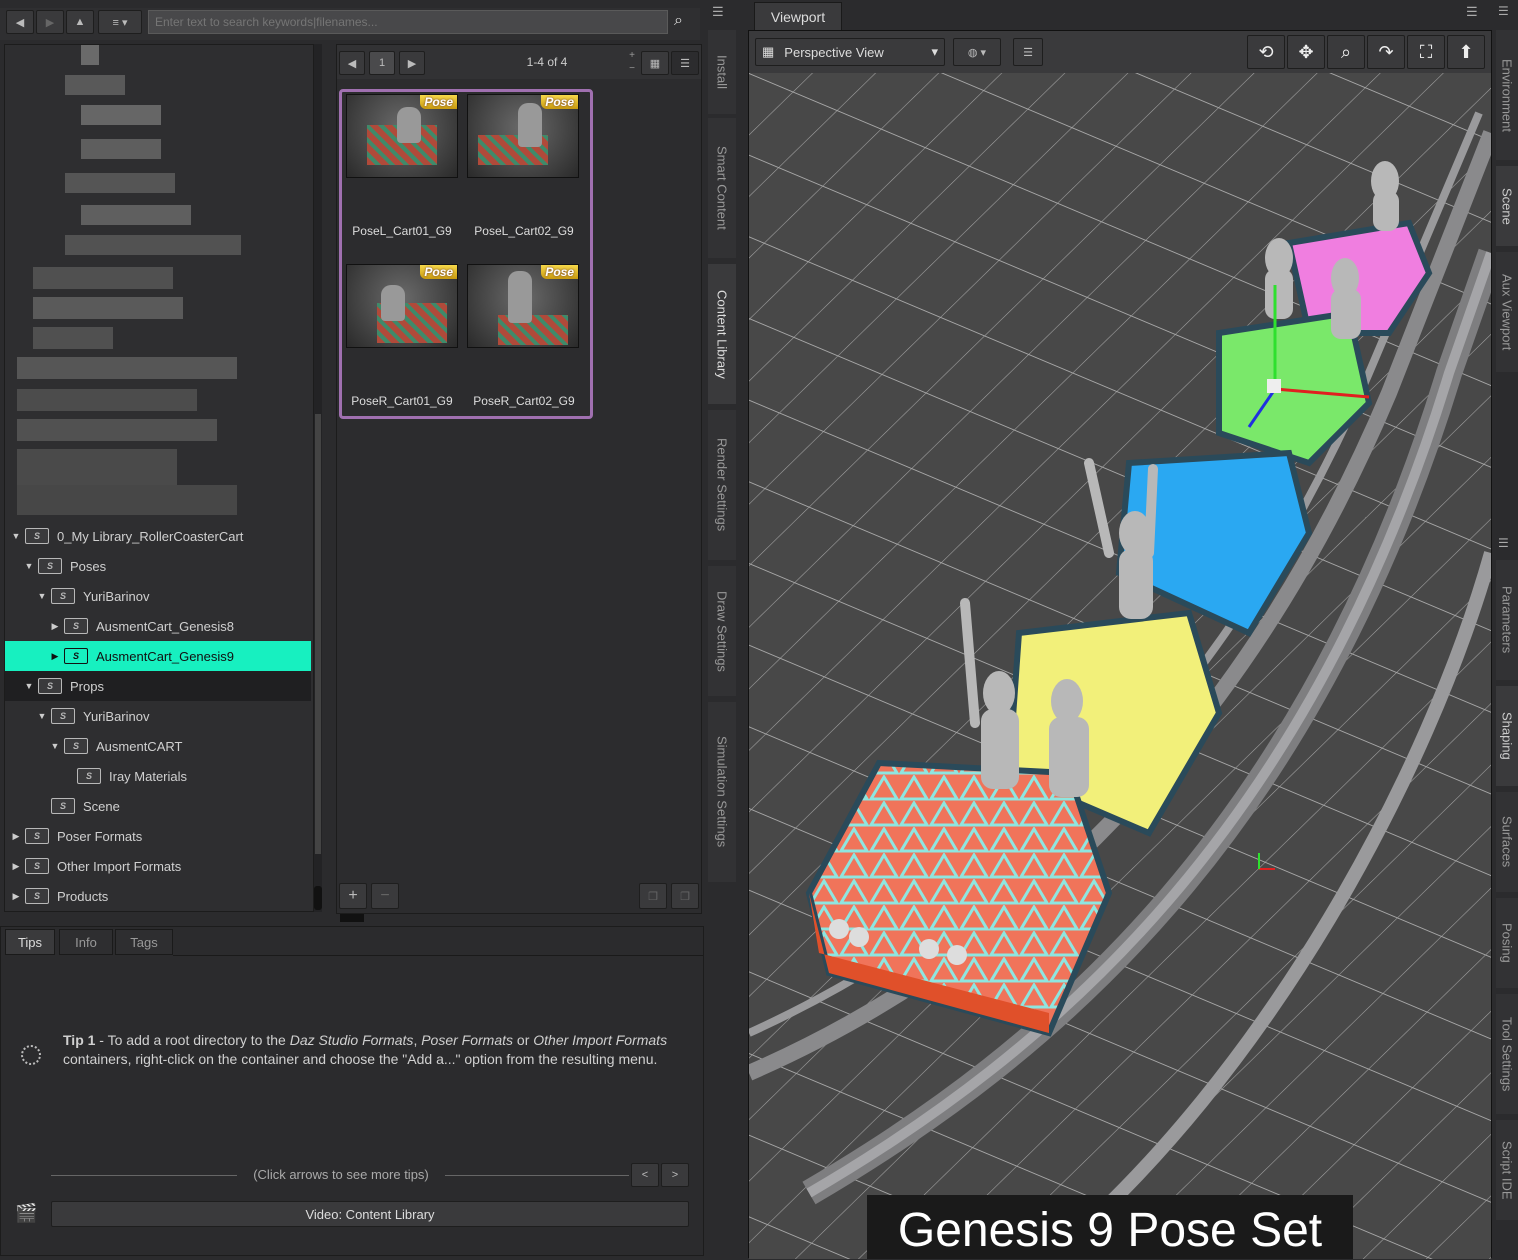  What do you see at coordinates (1346, 52) in the screenshot?
I see `zoom-icon: ⌕` at bounding box center [1346, 52].